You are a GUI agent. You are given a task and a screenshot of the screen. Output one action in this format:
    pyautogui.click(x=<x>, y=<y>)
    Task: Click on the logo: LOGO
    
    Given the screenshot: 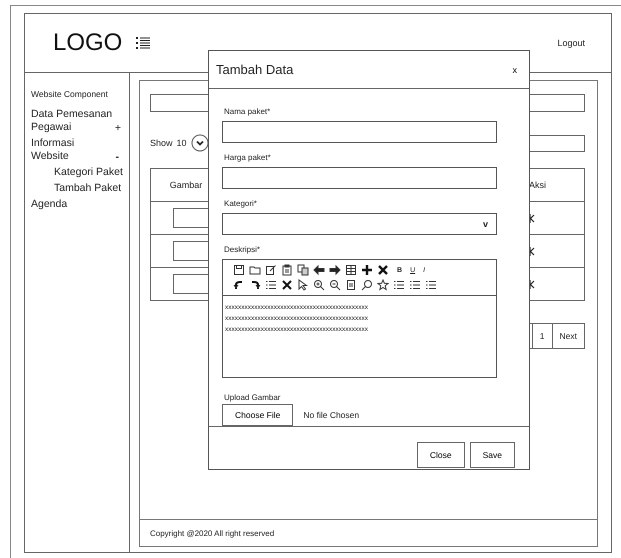 What is the action you would take?
    pyautogui.click(x=87, y=43)
    